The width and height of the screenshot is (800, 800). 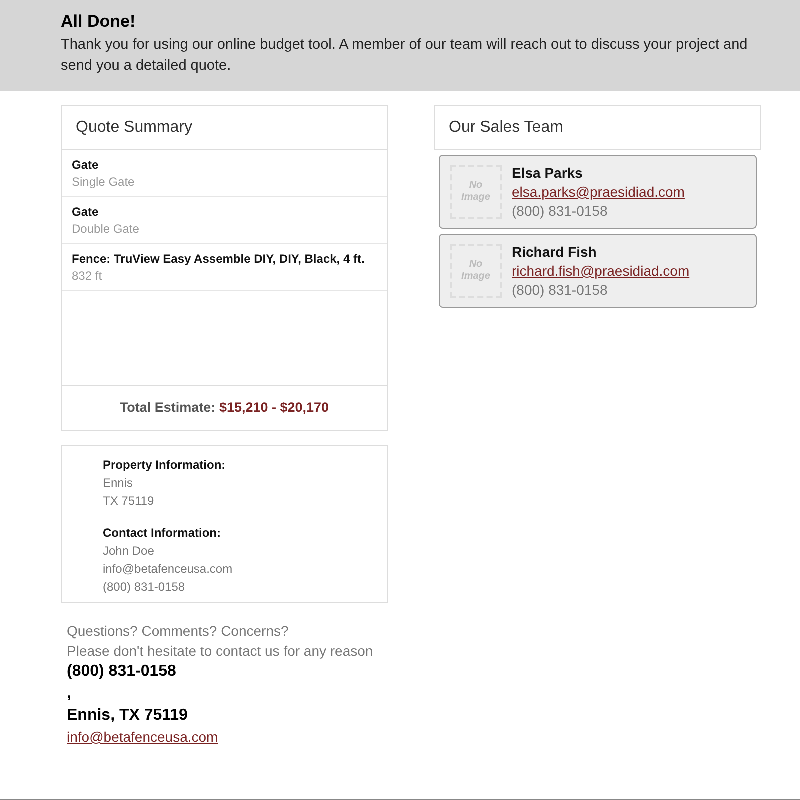 What do you see at coordinates (99, 22) in the screenshot?
I see `banner-title: All Done!` at bounding box center [99, 22].